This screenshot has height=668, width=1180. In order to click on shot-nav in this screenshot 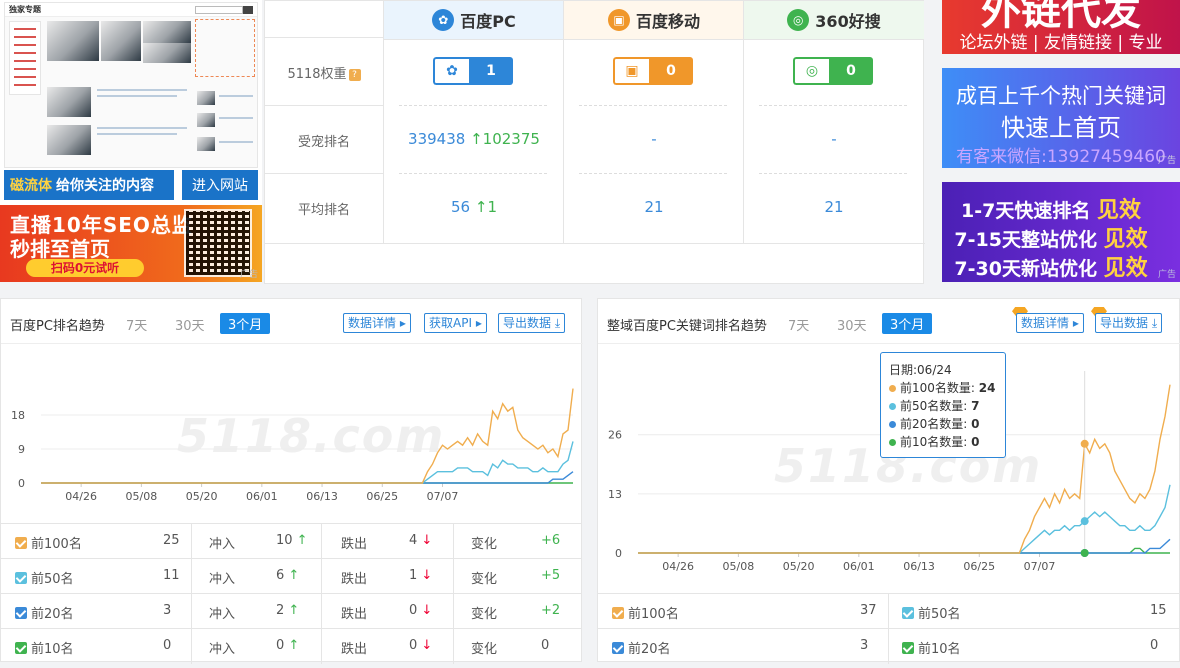, I will do `click(25, 58)`.